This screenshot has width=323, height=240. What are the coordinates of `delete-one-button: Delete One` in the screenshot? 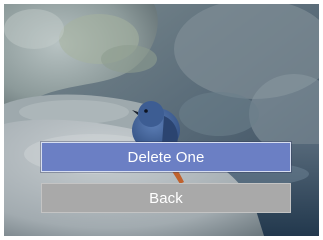 It's located at (166, 157).